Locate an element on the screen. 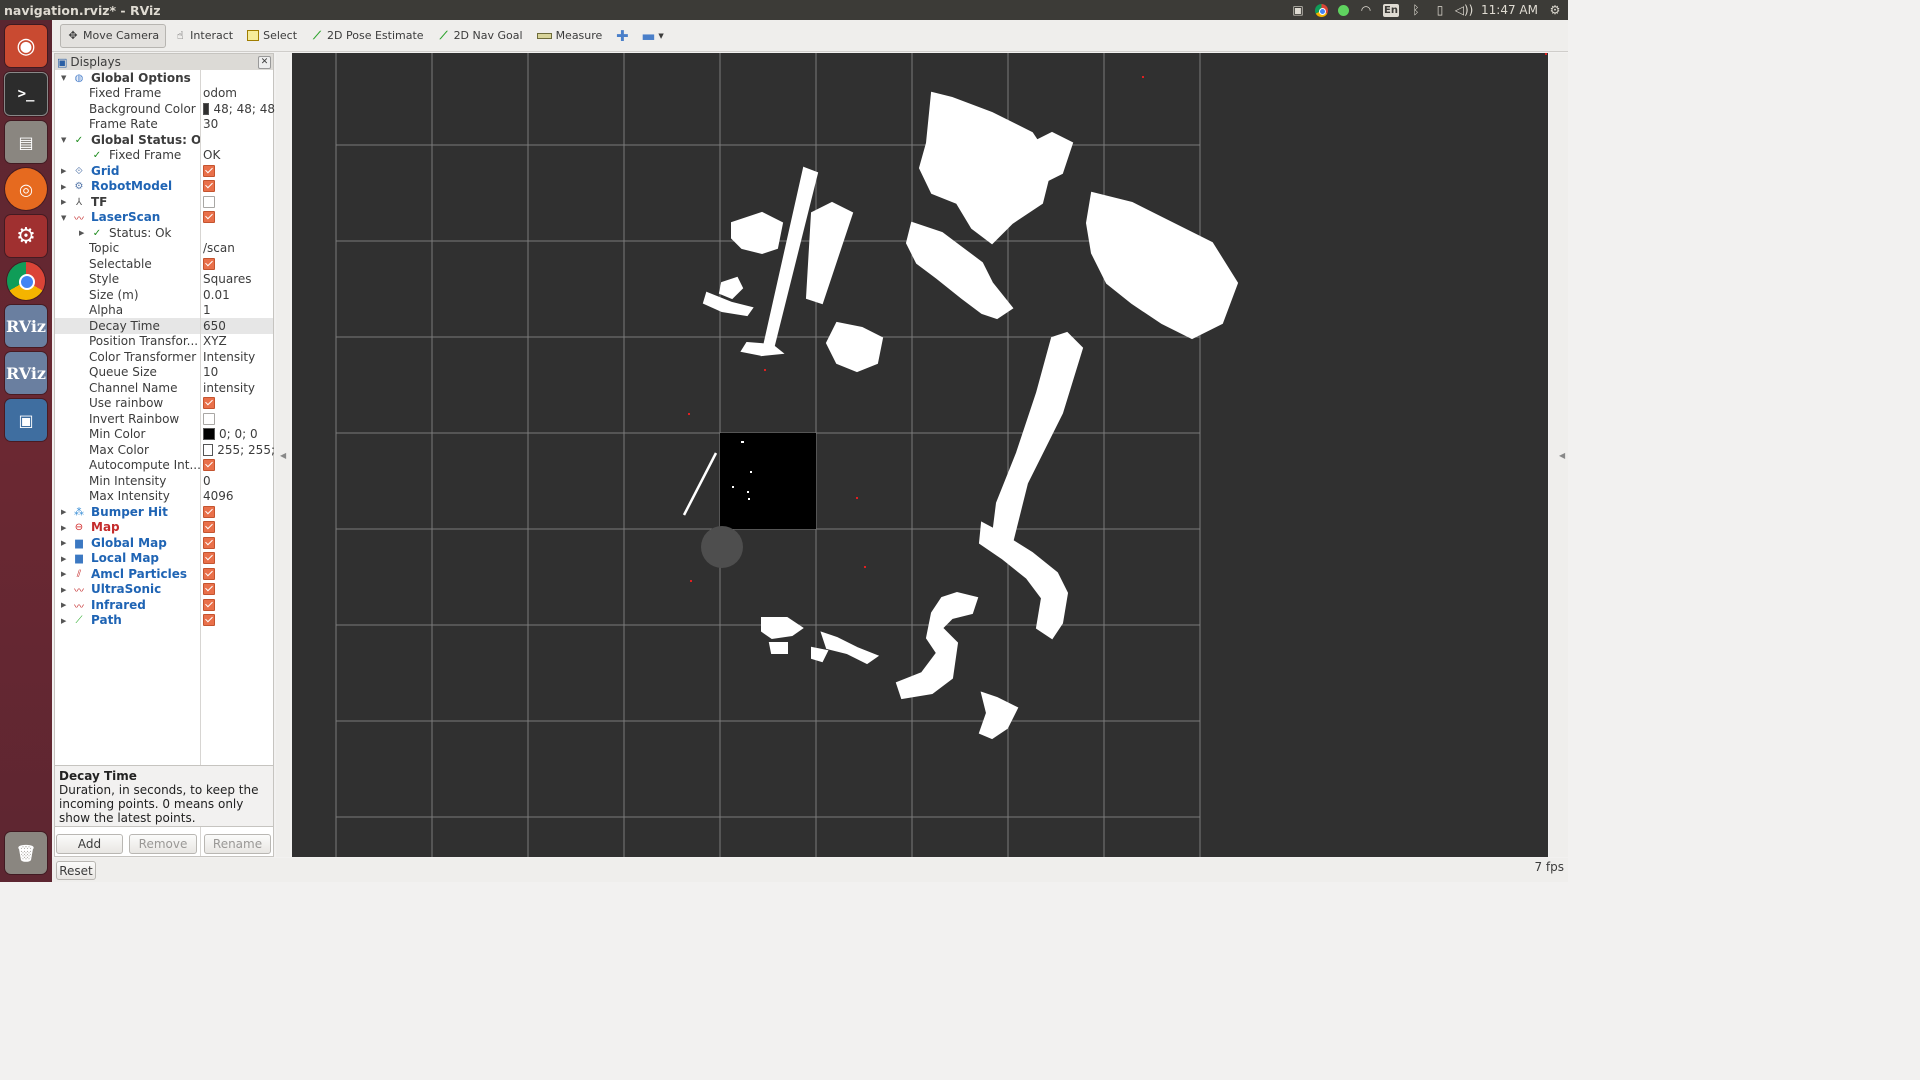 The image size is (1920, 1080). tree-row-tf: ▶ ⅄ TF is located at coordinates (164, 202).